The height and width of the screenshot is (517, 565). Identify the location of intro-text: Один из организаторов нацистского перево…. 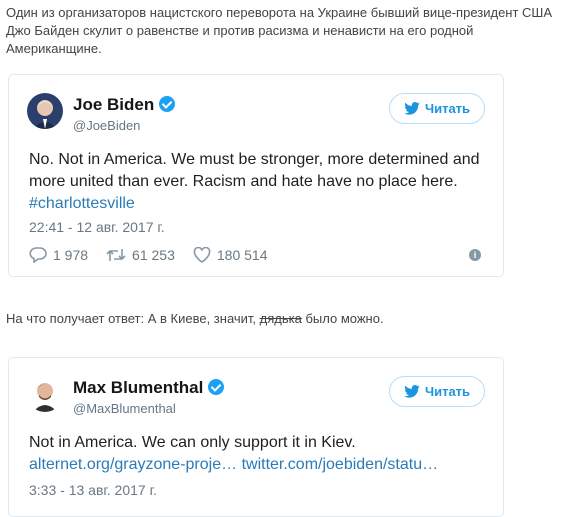
(279, 30).